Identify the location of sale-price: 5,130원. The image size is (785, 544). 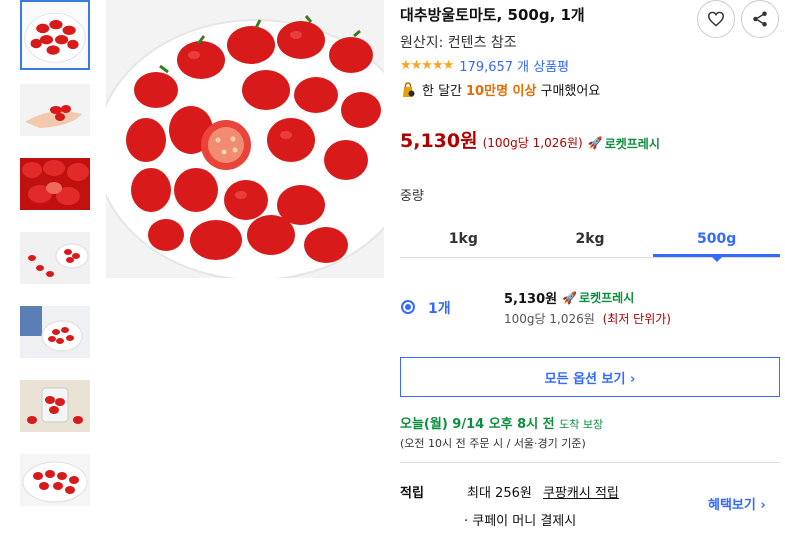
(439, 141).